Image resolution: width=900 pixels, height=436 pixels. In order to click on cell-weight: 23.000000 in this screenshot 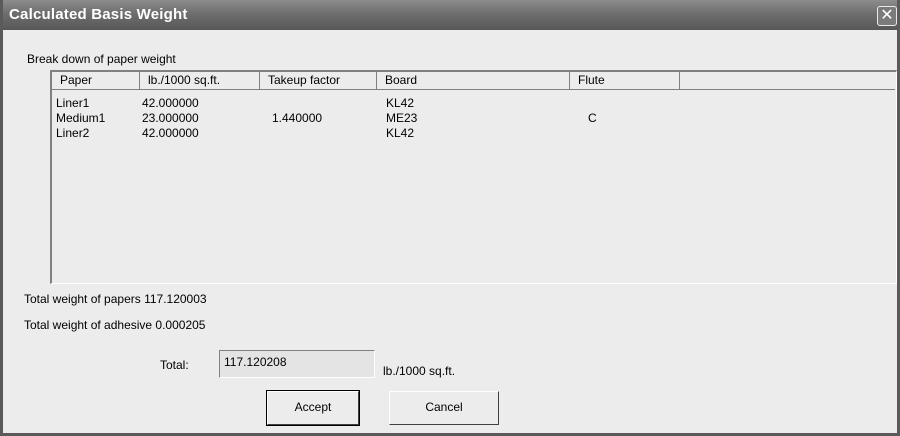, I will do `click(170, 118)`.